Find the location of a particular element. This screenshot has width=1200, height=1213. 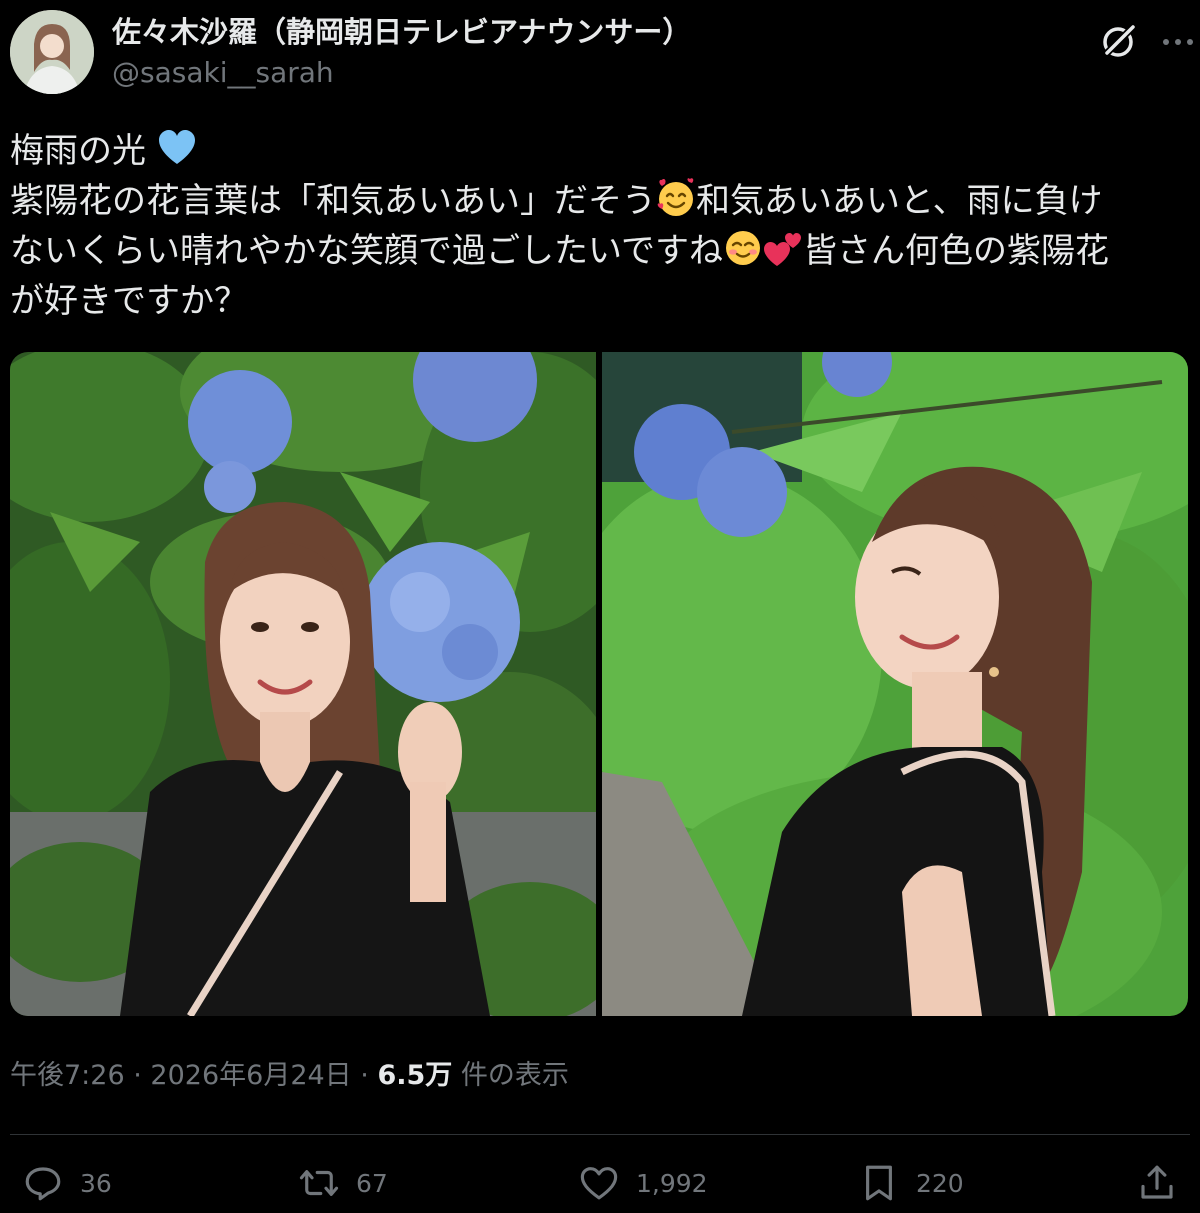

tweet-line-4: が好きですか？ is located at coordinates (599, 301).